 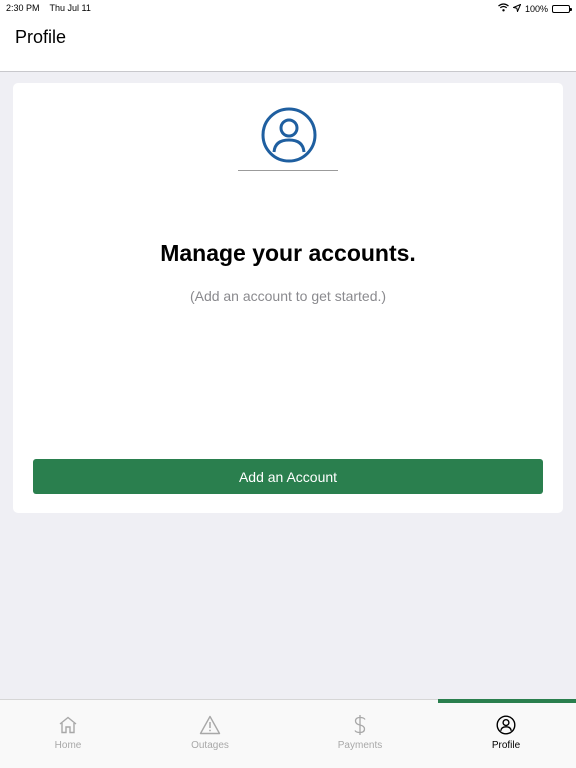 What do you see at coordinates (360, 745) in the screenshot?
I see `tab-payments-label: Payments` at bounding box center [360, 745].